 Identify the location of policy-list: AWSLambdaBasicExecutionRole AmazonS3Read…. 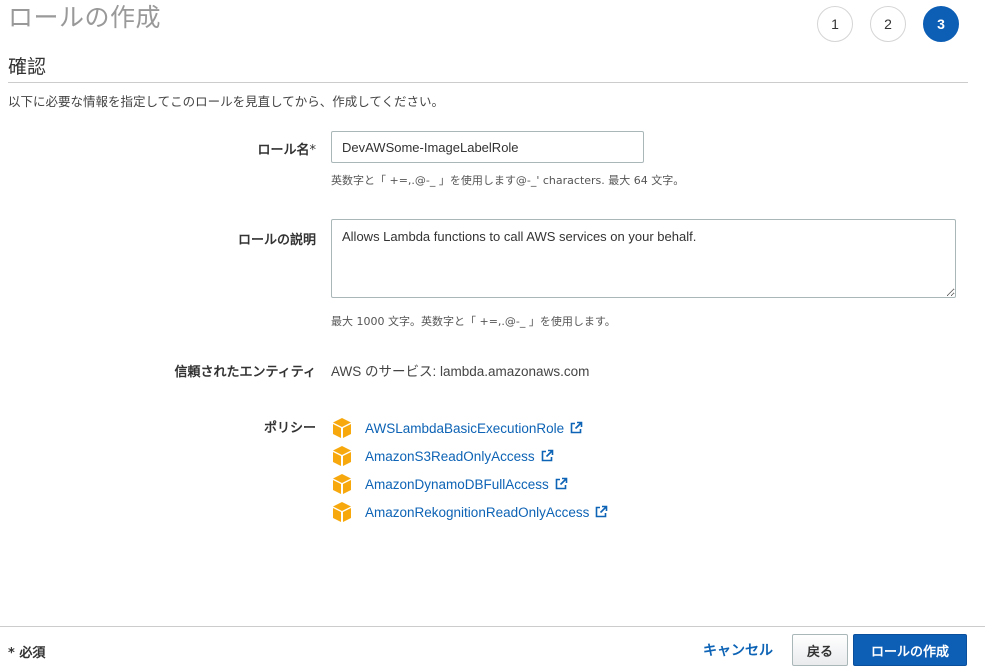
(469, 470).